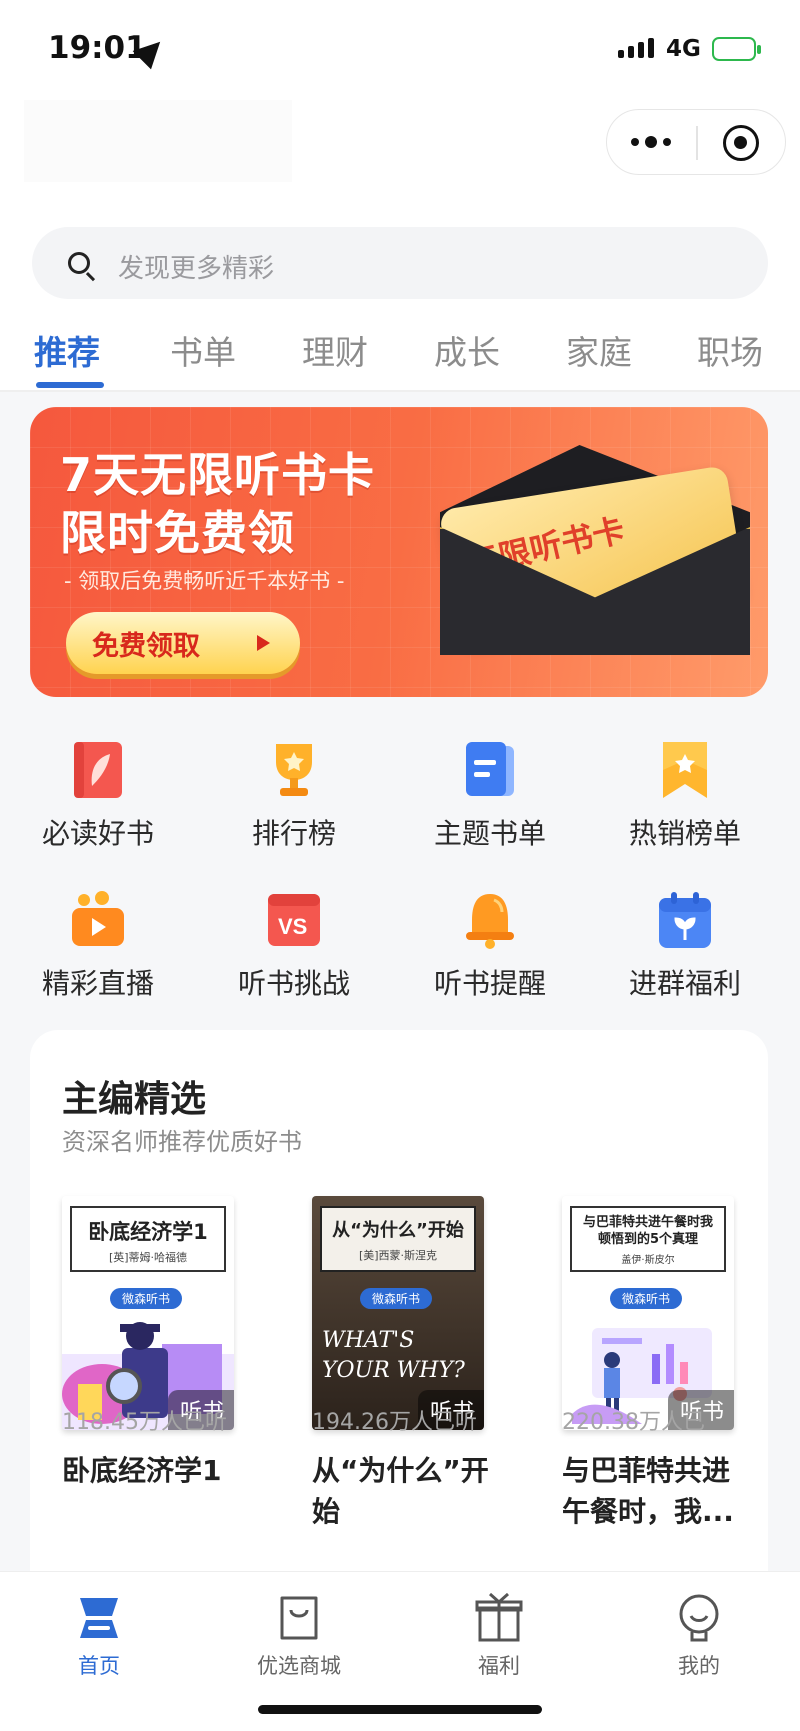 The width and height of the screenshot is (800, 1731). I want to click on grid-label: 进群福利, so click(684, 983).